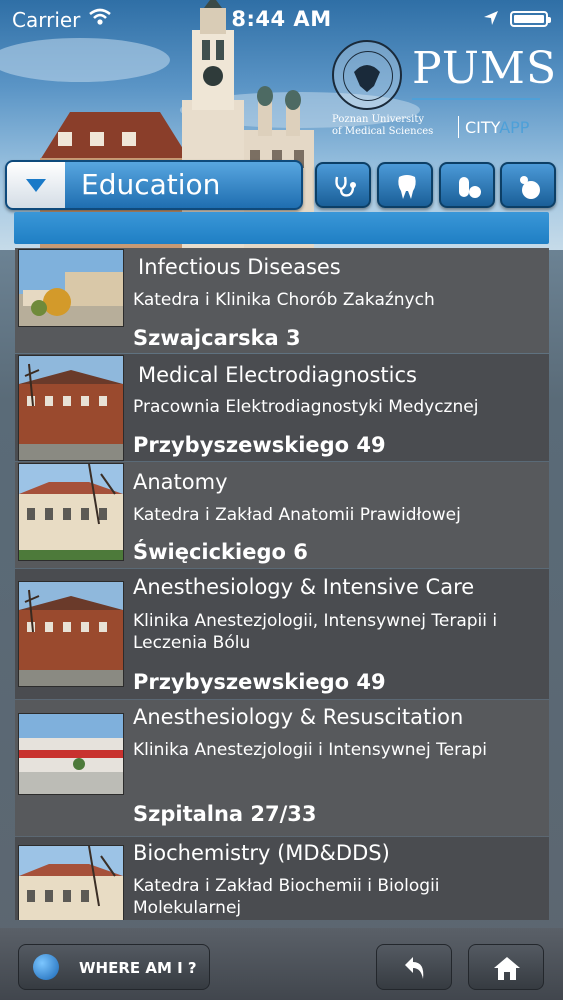  Describe the element at coordinates (367, 75) in the screenshot. I see `university-seal-icon` at that location.